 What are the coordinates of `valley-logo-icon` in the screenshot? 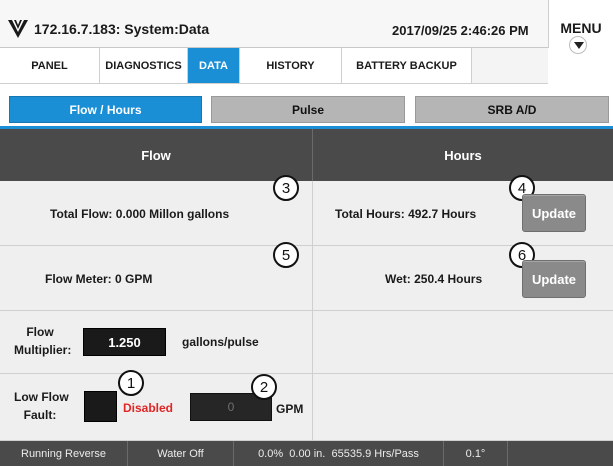 It's located at (18, 29).